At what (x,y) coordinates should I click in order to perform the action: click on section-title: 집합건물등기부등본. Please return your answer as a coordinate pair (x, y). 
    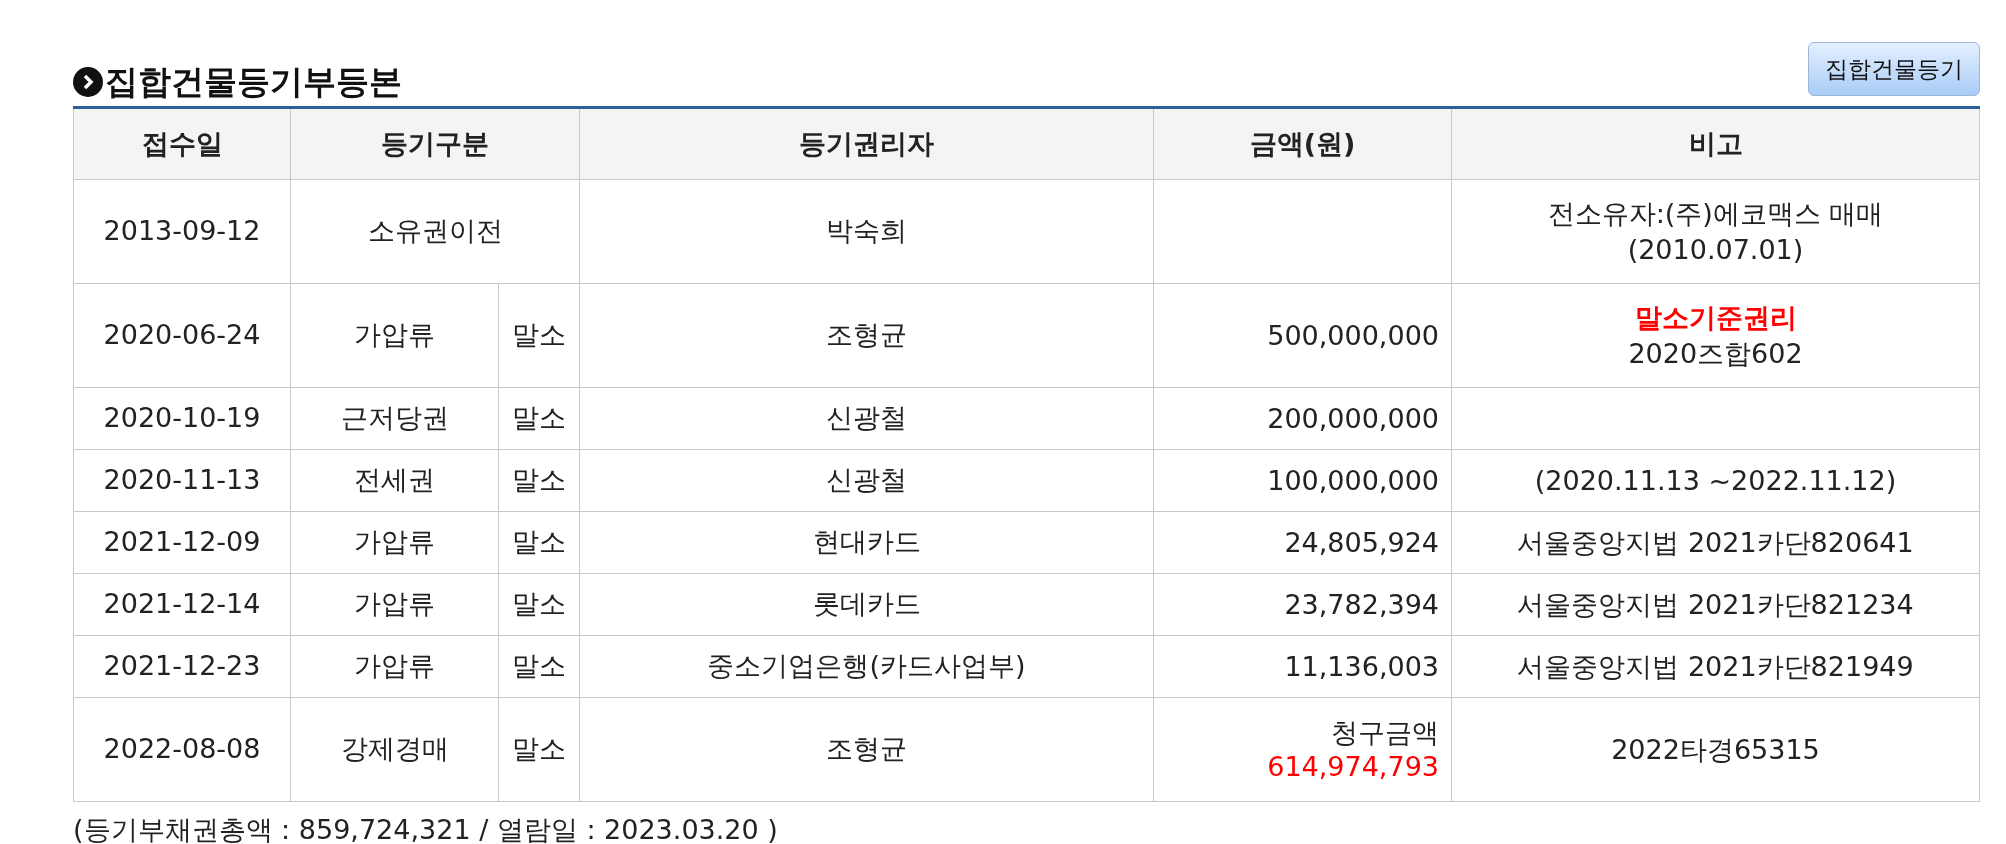
    Looking at the image, I should click on (253, 81).